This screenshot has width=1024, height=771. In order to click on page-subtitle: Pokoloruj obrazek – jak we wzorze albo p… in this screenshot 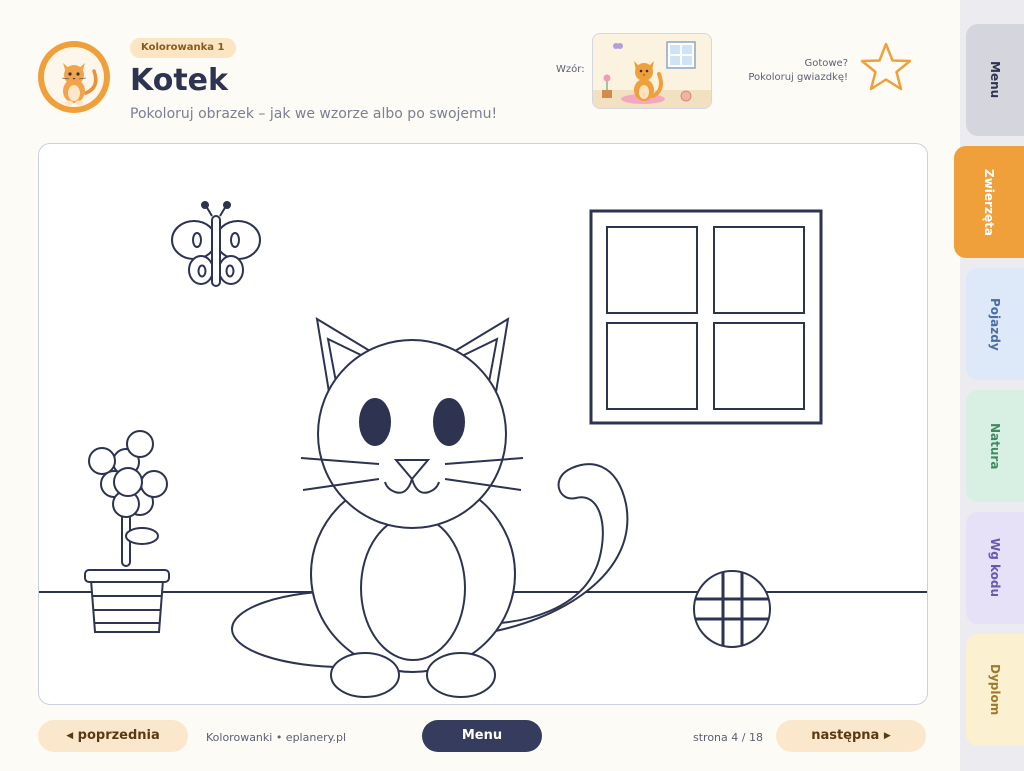, I will do `click(314, 114)`.